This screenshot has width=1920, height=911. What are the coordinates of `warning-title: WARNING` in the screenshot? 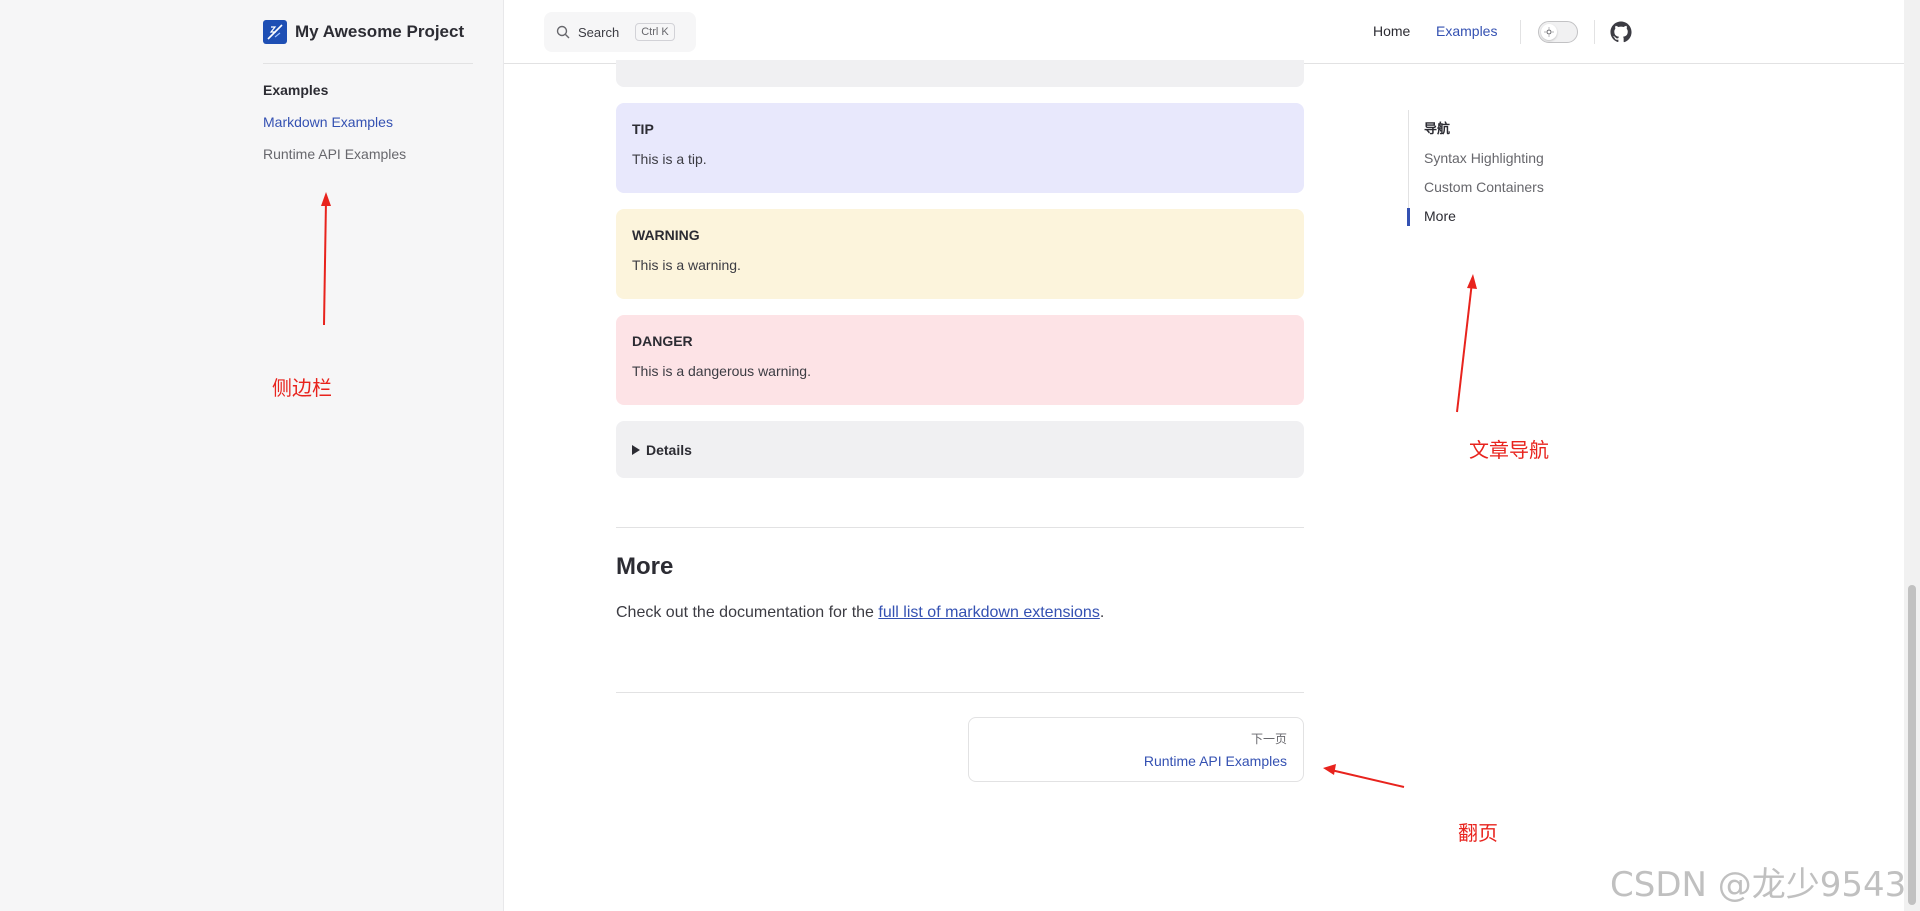 It's located at (666, 235).